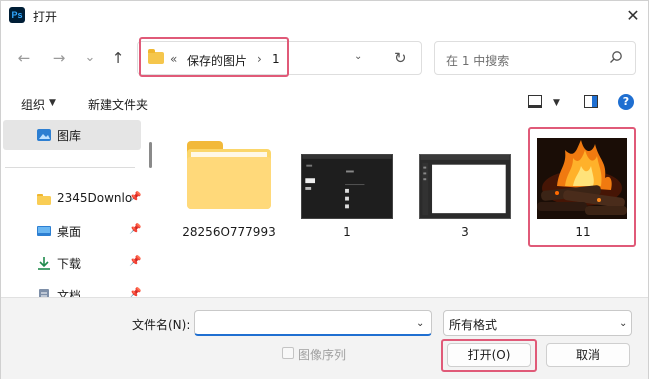 This screenshot has height=379, width=649. I want to click on up-button: ↑, so click(118, 58).